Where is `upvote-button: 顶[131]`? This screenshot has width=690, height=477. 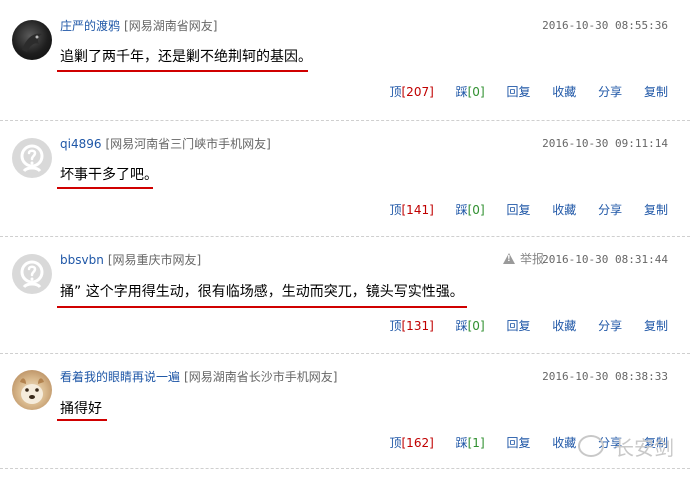 upvote-button: 顶[131] is located at coordinates (411, 326).